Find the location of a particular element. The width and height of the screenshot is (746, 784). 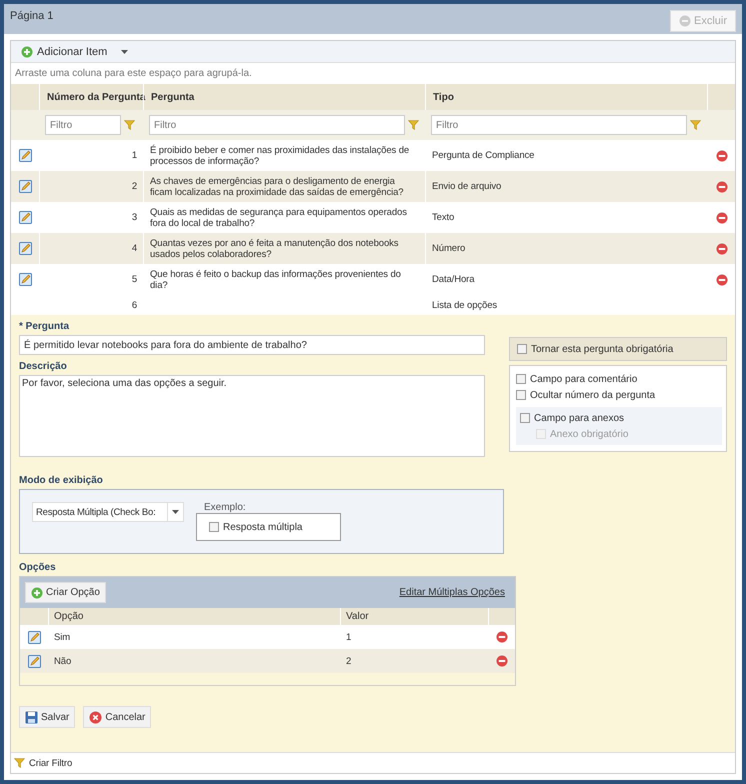

cancel-icon is located at coordinates (95, 717).